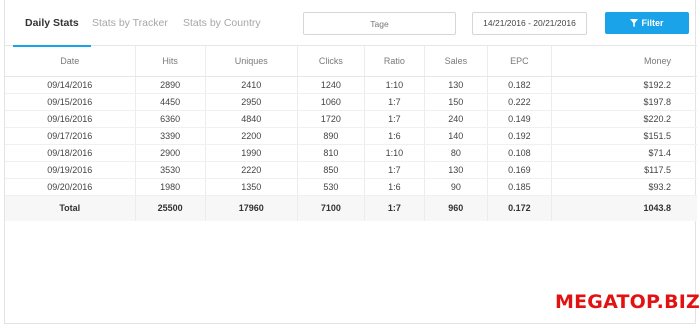  I want to click on cell-date: 09/19/2016, so click(70, 170).